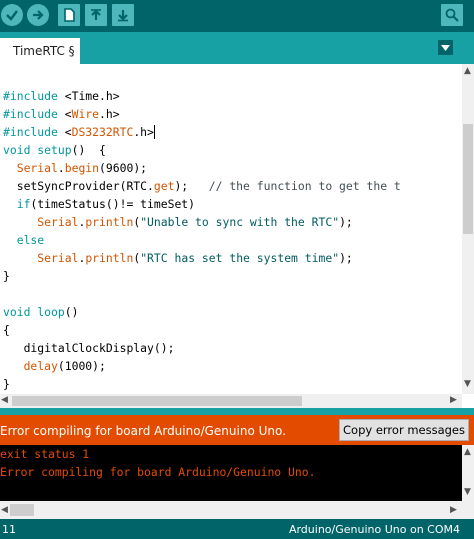 Image resolution: width=474 pixels, height=539 pixels. I want to click on code-line: Serial.begin(9600);, so click(82, 168).